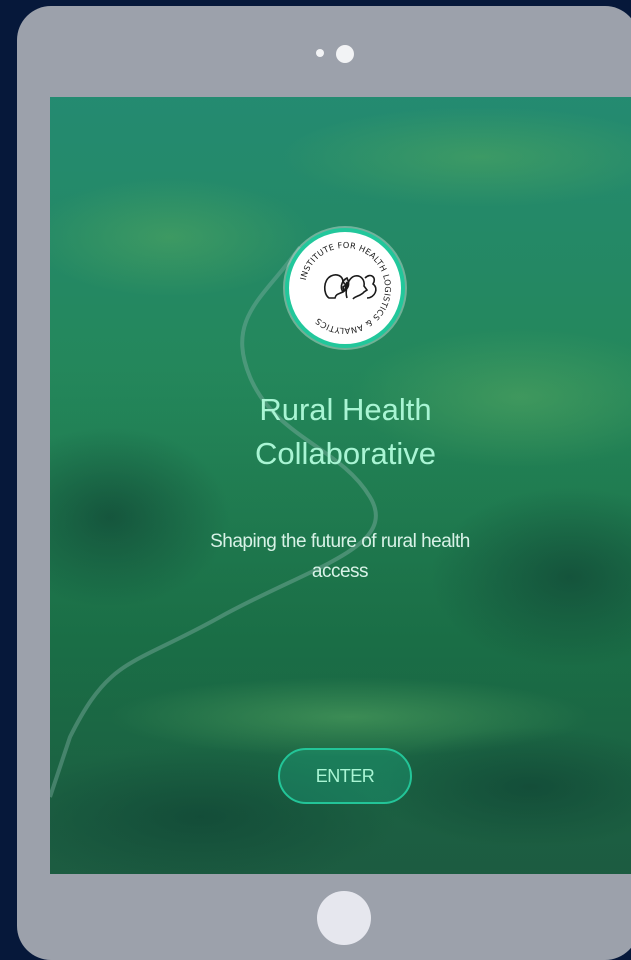 Image resolution: width=631 pixels, height=960 pixels. Describe the element at coordinates (340, 541) in the screenshot. I see `tagline-line1: Shaping the future of rural health` at that location.